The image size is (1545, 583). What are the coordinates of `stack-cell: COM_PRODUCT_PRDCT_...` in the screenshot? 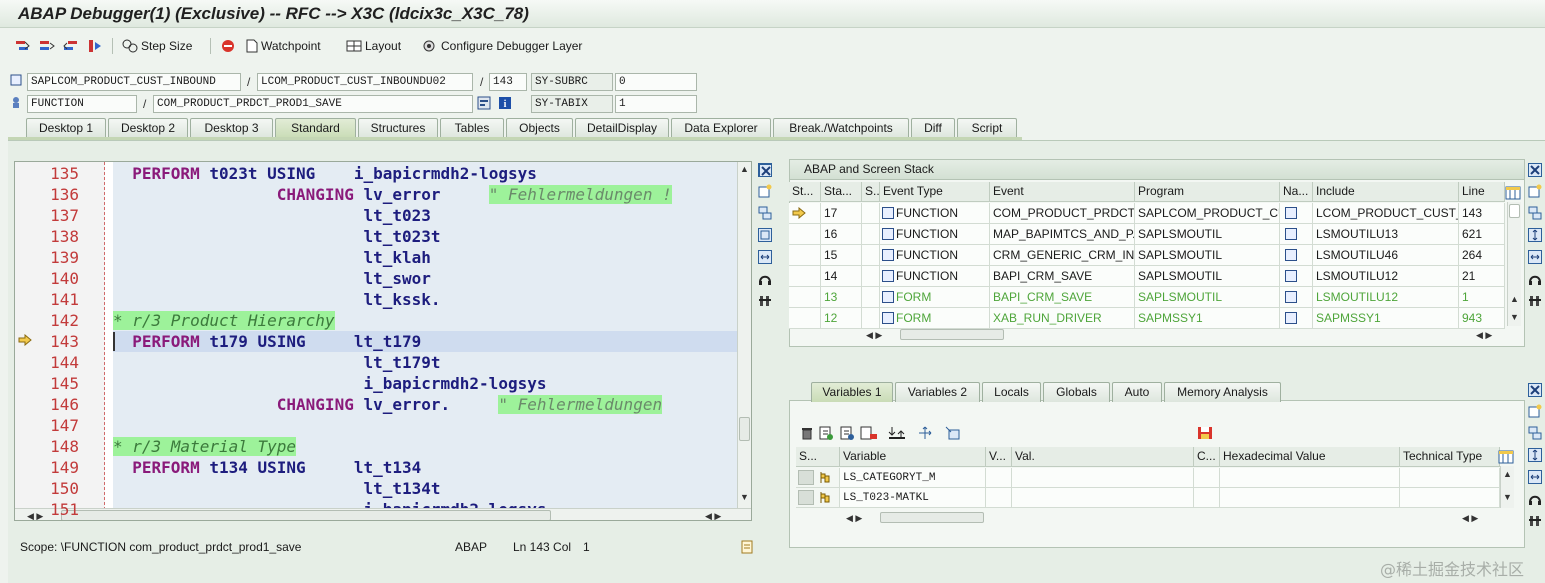 It's located at (1062, 213).